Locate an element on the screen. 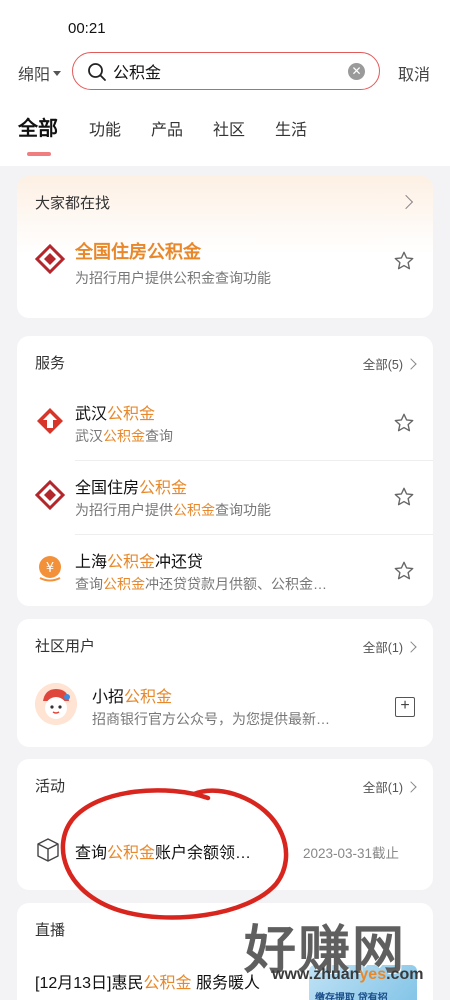 The width and height of the screenshot is (450, 1000). trending-item: 全国住房公积金 为招行用户提供公积金查询功能 is located at coordinates (225, 266).